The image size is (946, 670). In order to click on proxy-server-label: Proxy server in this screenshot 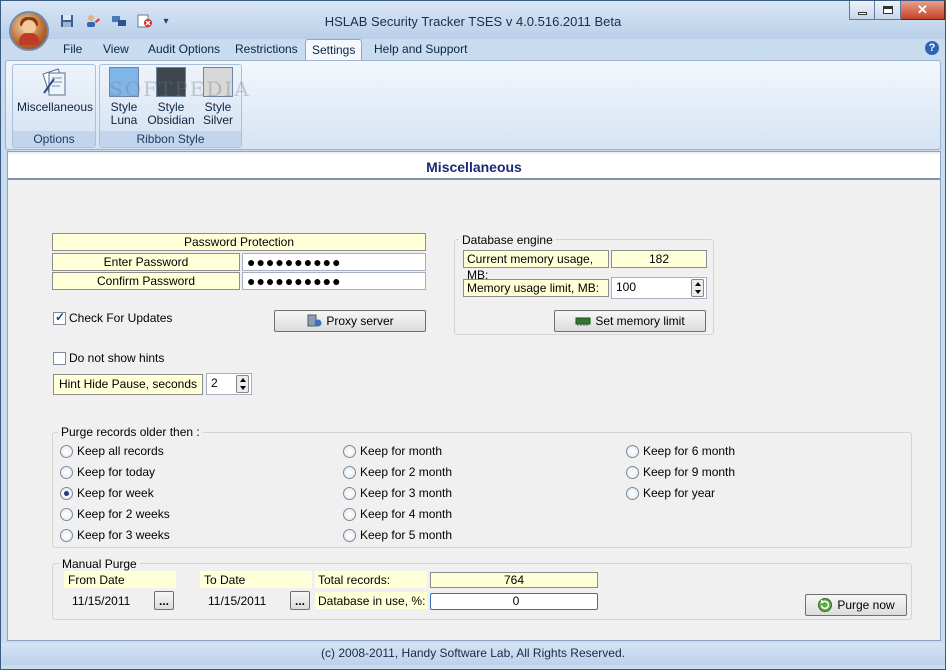, I will do `click(360, 321)`.